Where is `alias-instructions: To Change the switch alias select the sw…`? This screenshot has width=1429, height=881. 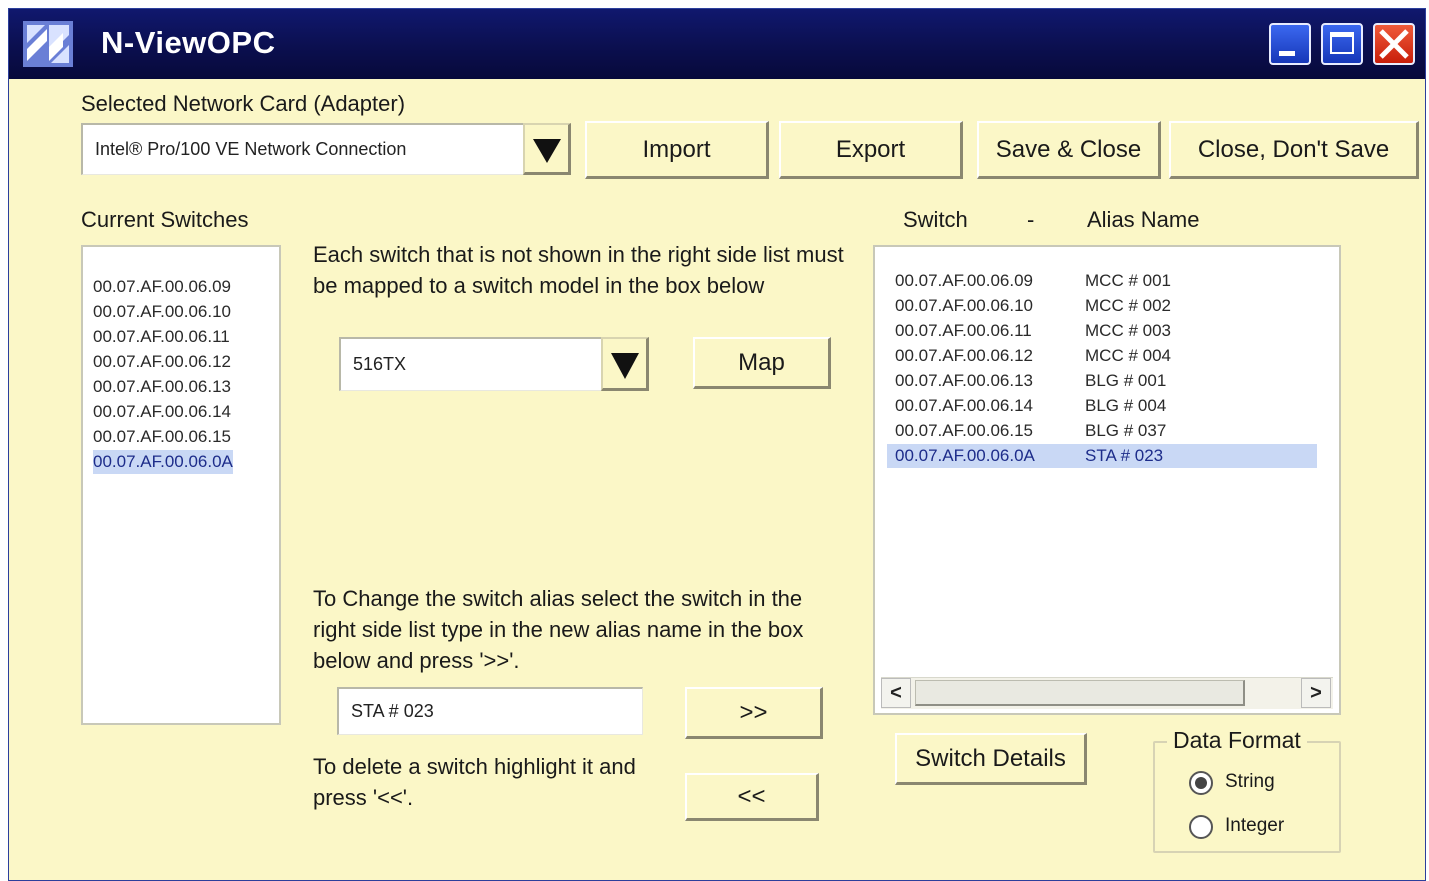 alias-instructions: To Change the switch alias select the sw… is located at coordinates (558, 629).